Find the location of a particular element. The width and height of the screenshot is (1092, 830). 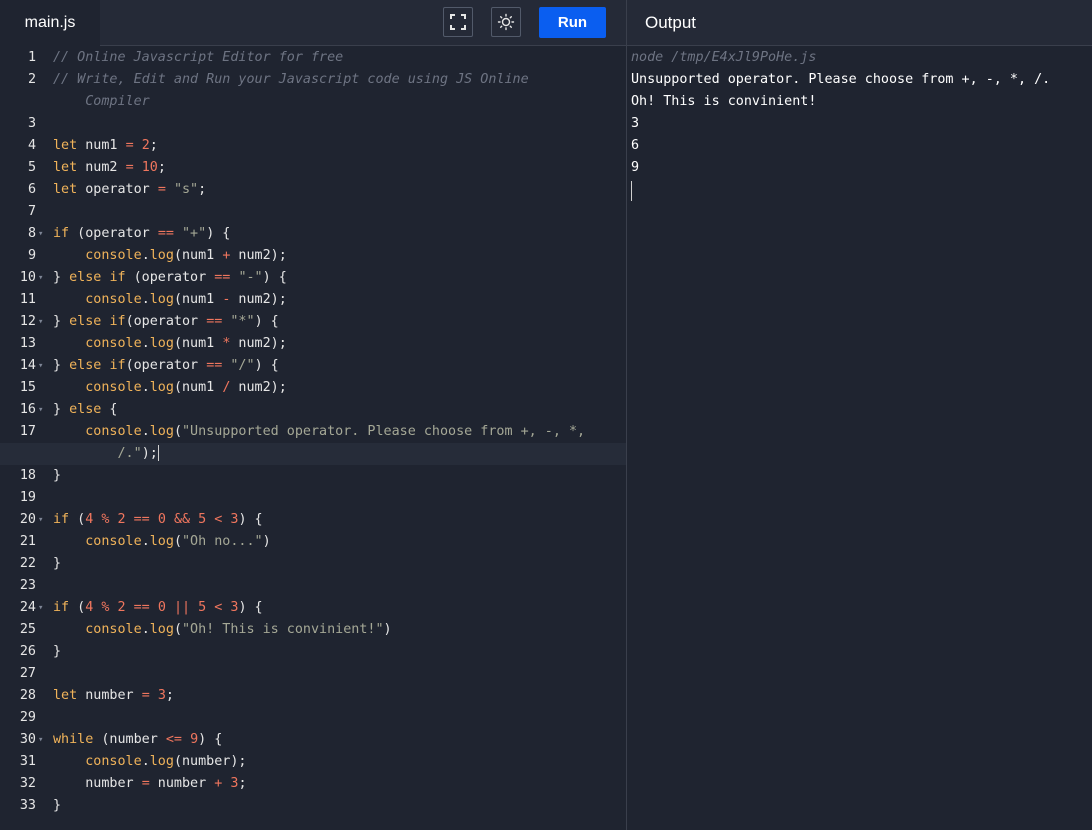

code-line: 10 ▾} else if (operator == "-") { is located at coordinates (313, 278).